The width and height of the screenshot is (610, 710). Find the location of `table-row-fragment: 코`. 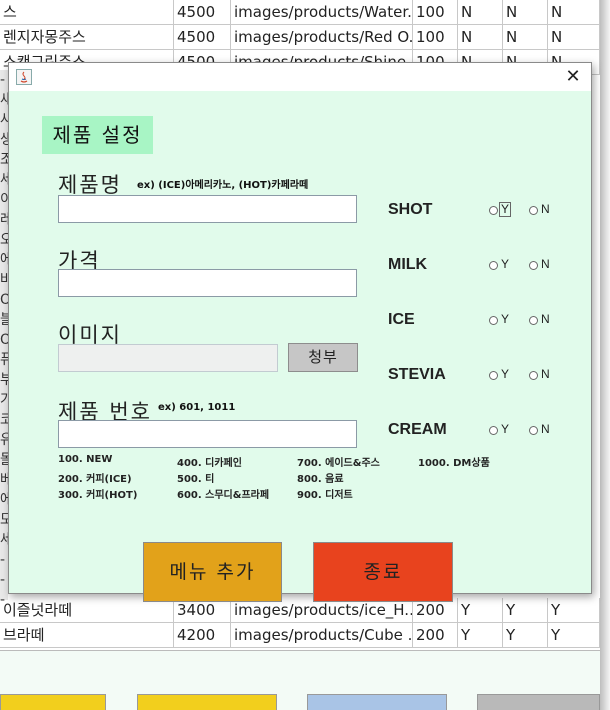

table-row-fragment: 코 is located at coordinates (4, 420).